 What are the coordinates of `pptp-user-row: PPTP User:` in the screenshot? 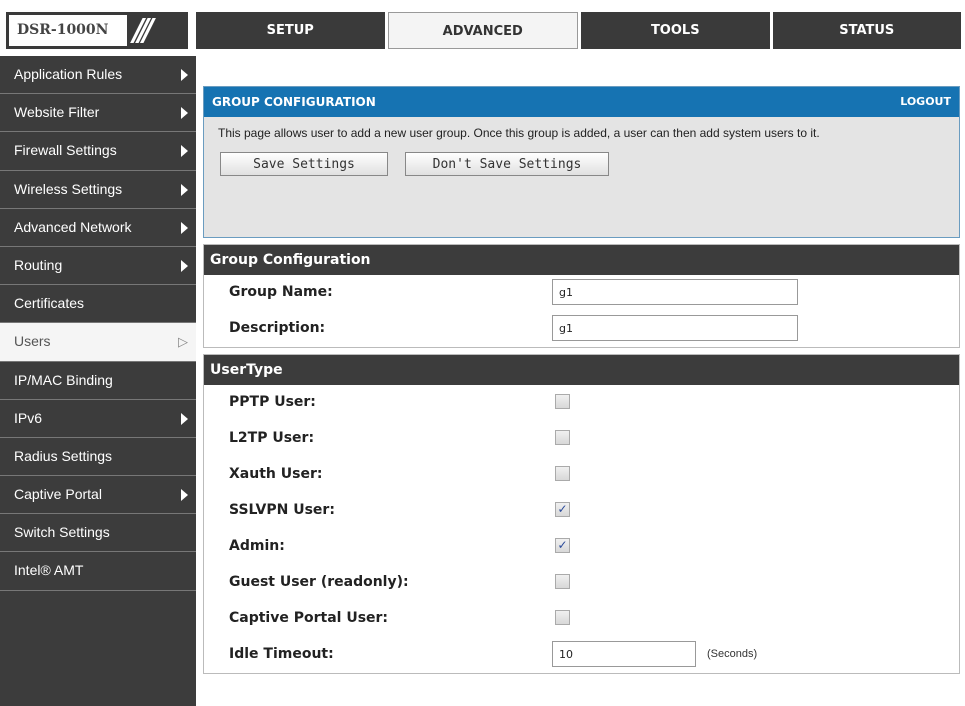 It's located at (581, 403).